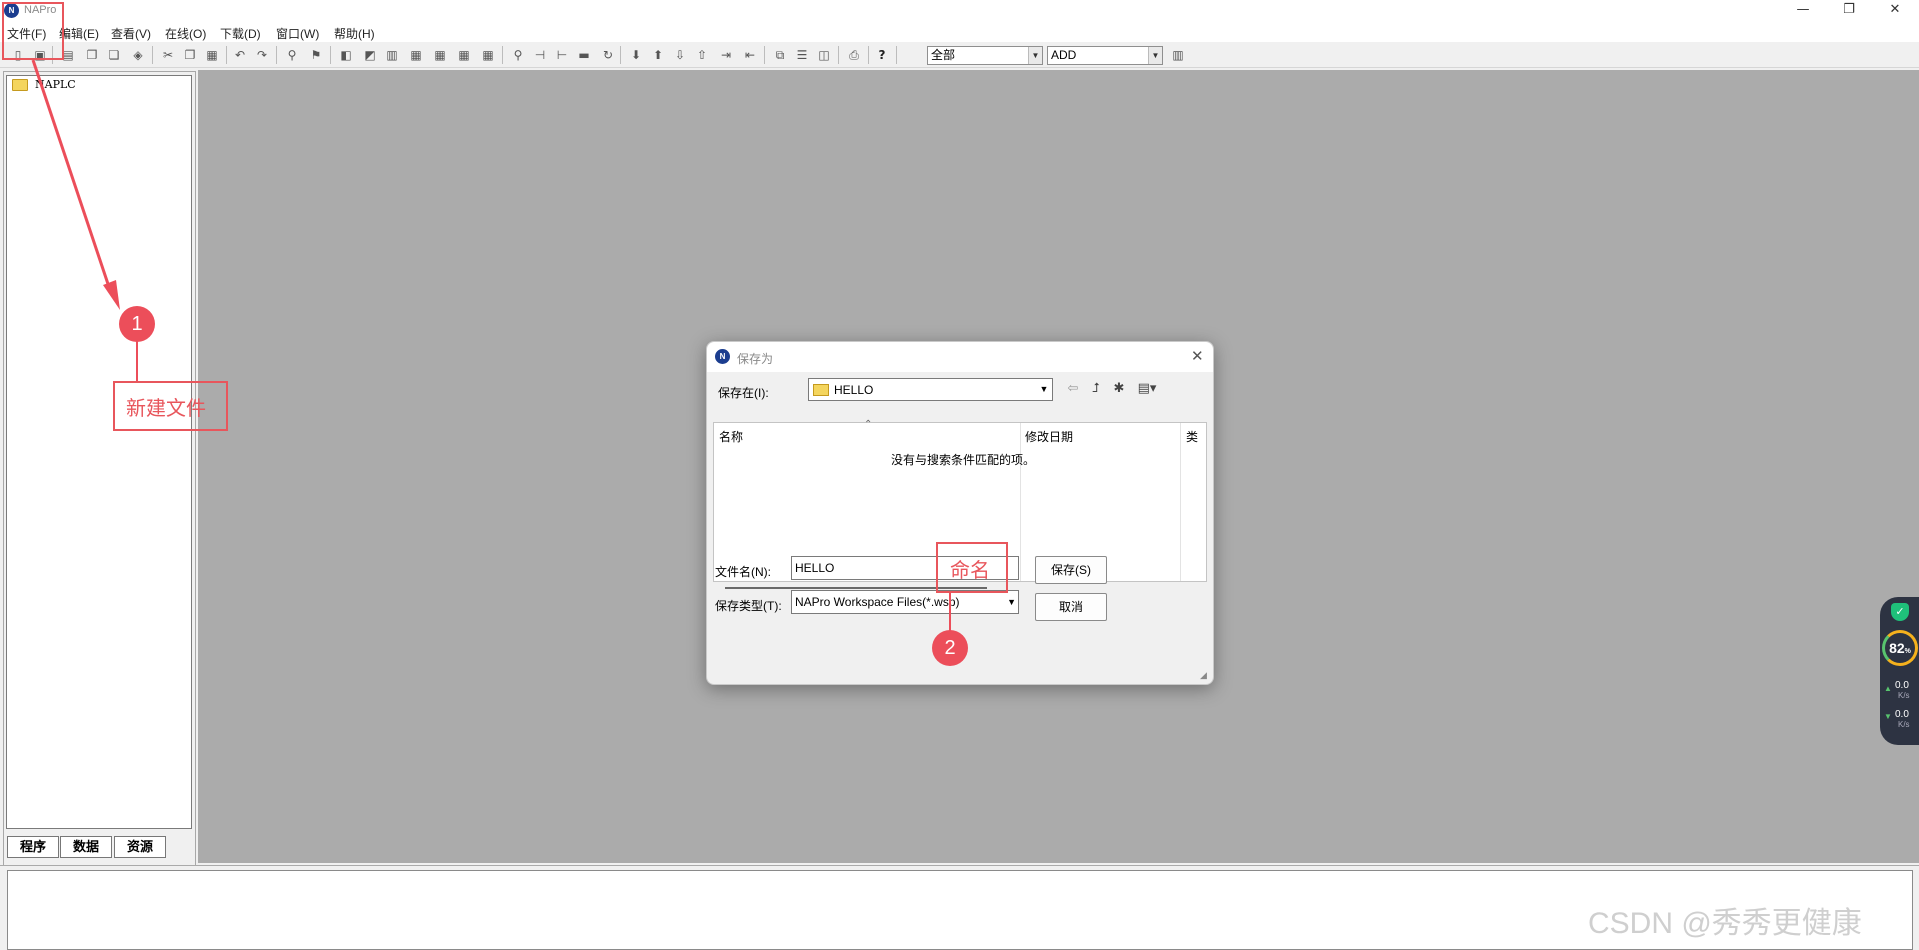 This screenshot has width=1919, height=950. Describe the element at coordinates (346, 55) in the screenshot. I see `ladder-view-icon: ◧` at that location.